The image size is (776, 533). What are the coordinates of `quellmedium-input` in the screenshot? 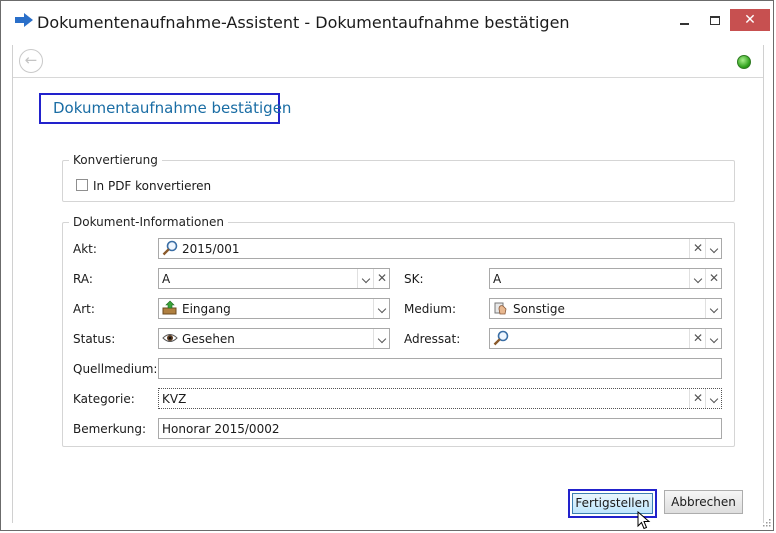 It's located at (440, 368).